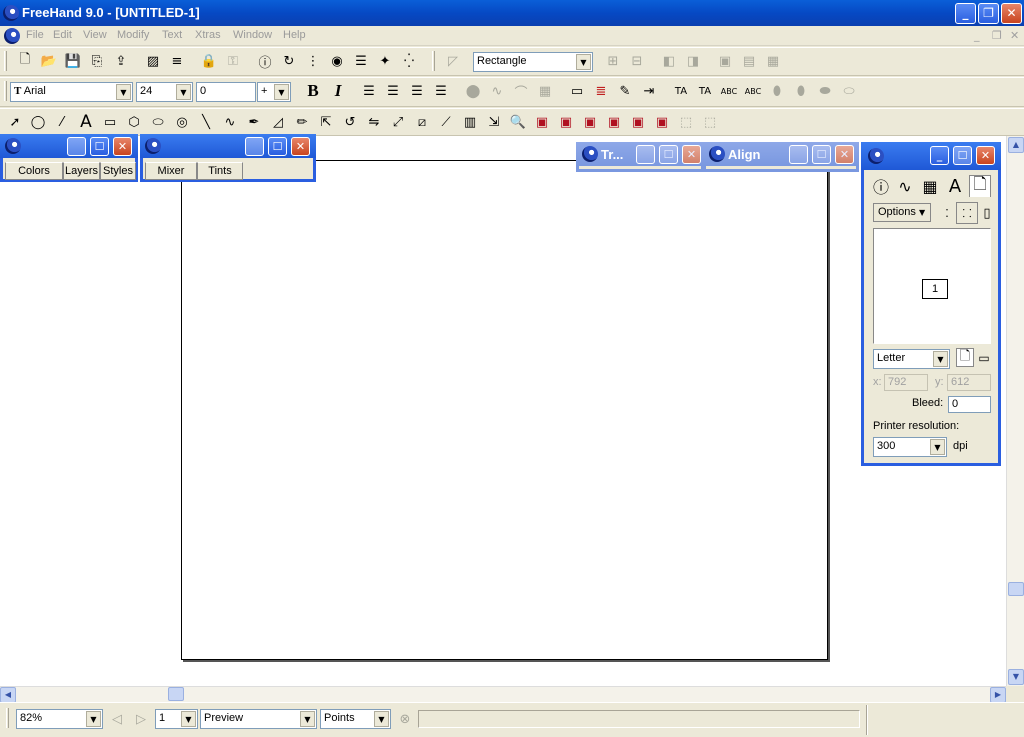 The image size is (1024, 737). I want to click on blend-icon: ⬤, so click(473, 91).